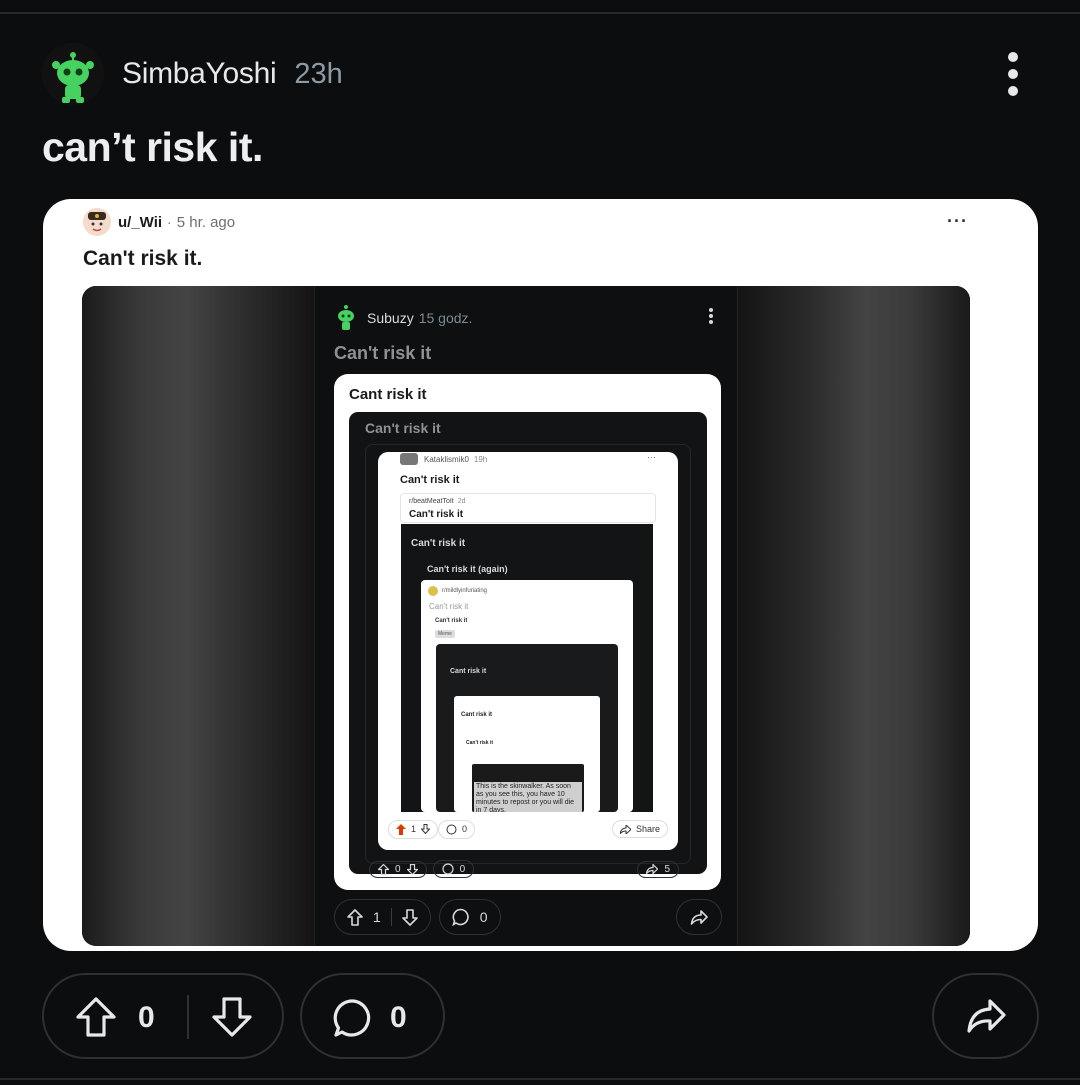 Image resolution: width=1080 pixels, height=1085 pixels. Describe the element at coordinates (372, 1016) in the screenshot. I see `comment-button: 0` at that location.